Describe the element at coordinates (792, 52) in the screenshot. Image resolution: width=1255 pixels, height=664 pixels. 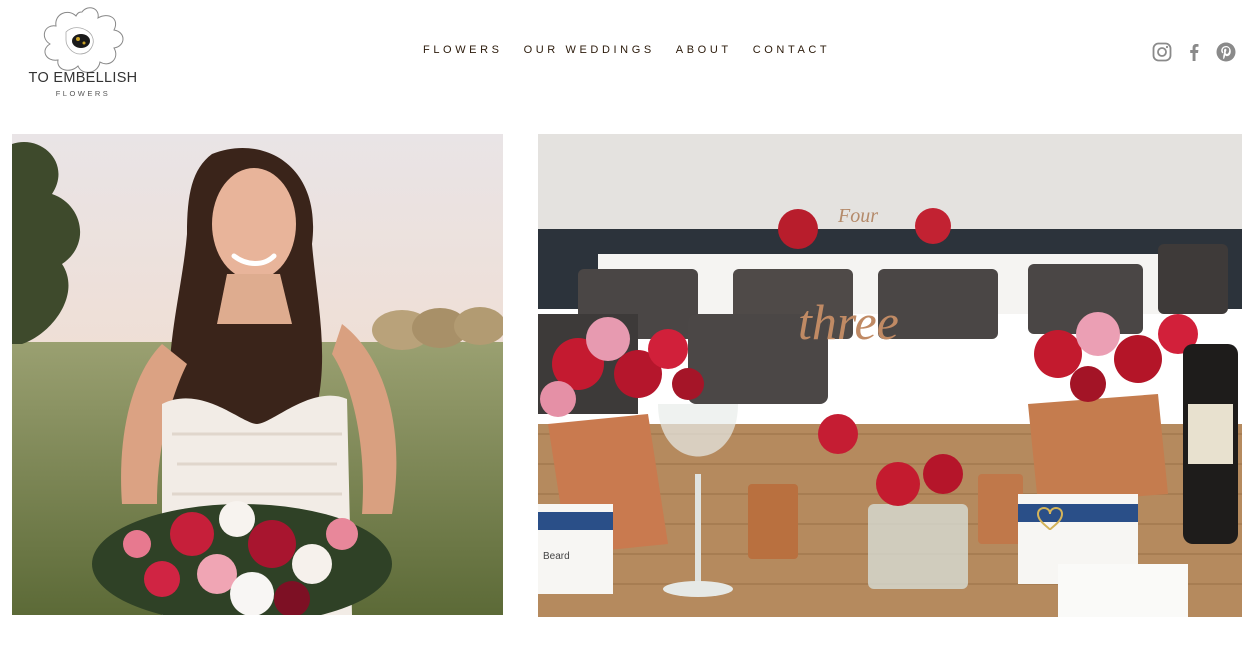
I see `nav-contact: CONTACT` at that location.